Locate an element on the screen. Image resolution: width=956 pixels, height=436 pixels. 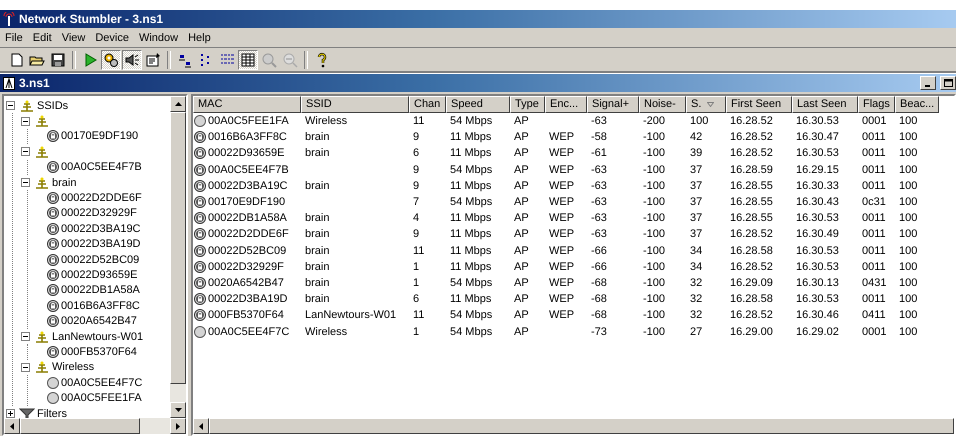
table-cell-text: 16.30.33 is located at coordinates (817, 186).